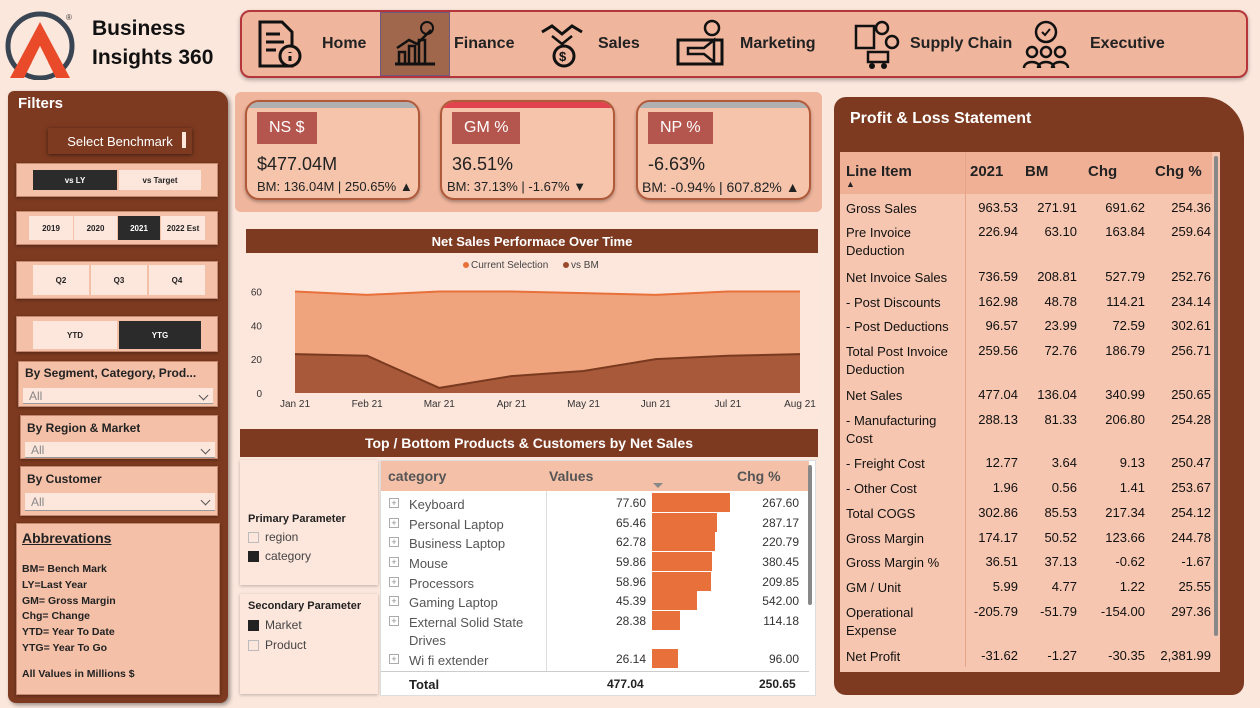  I want to click on period-ytd: YTD, so click(75, 335).